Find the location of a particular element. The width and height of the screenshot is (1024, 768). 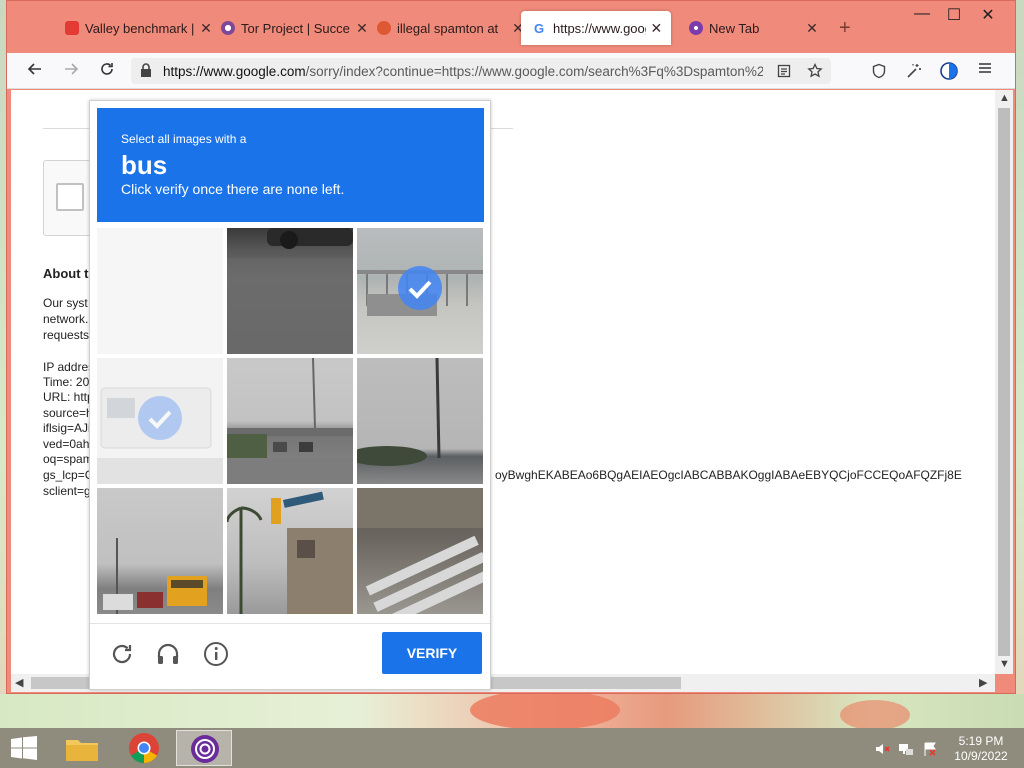

file-explorer-button is located at coordinates (82, 748).